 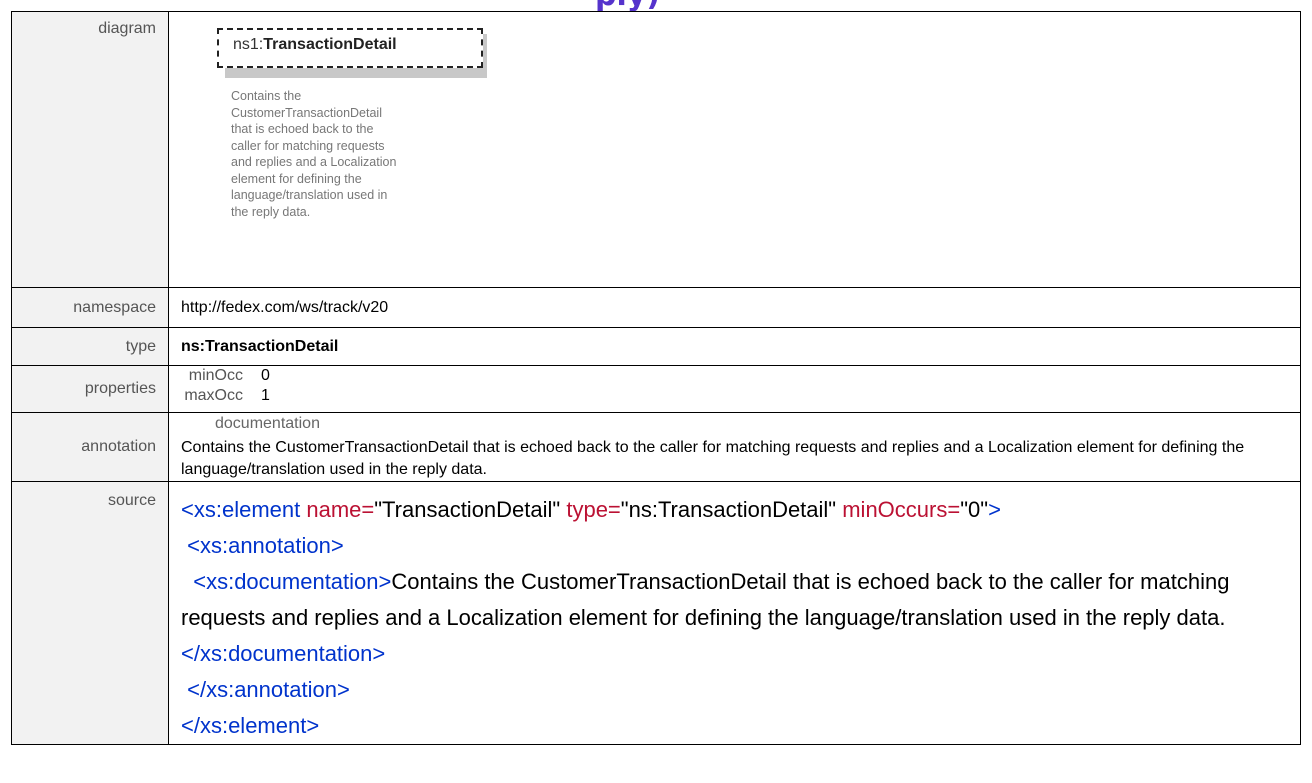 I want to click on source-attr-name: minOccurs=, so click(x=901, y=509).